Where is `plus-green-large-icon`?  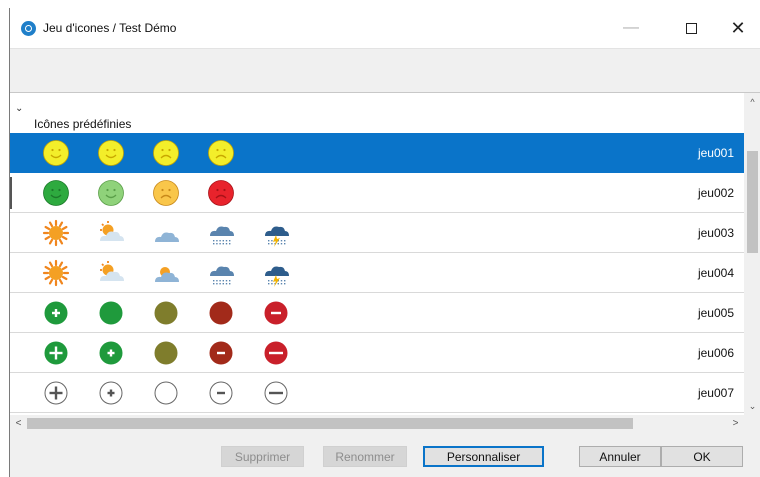 plus-green-large-icon is located at coordinates (56, 353).